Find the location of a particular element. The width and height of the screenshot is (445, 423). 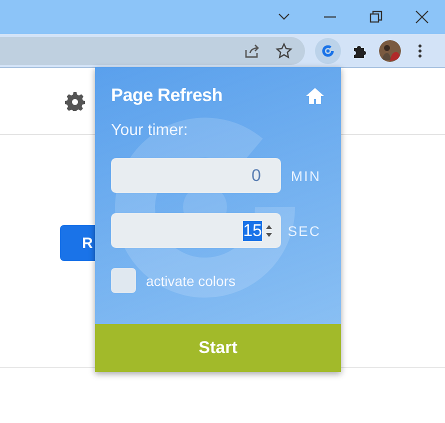

share-icon is located at coordinates (252, 51).